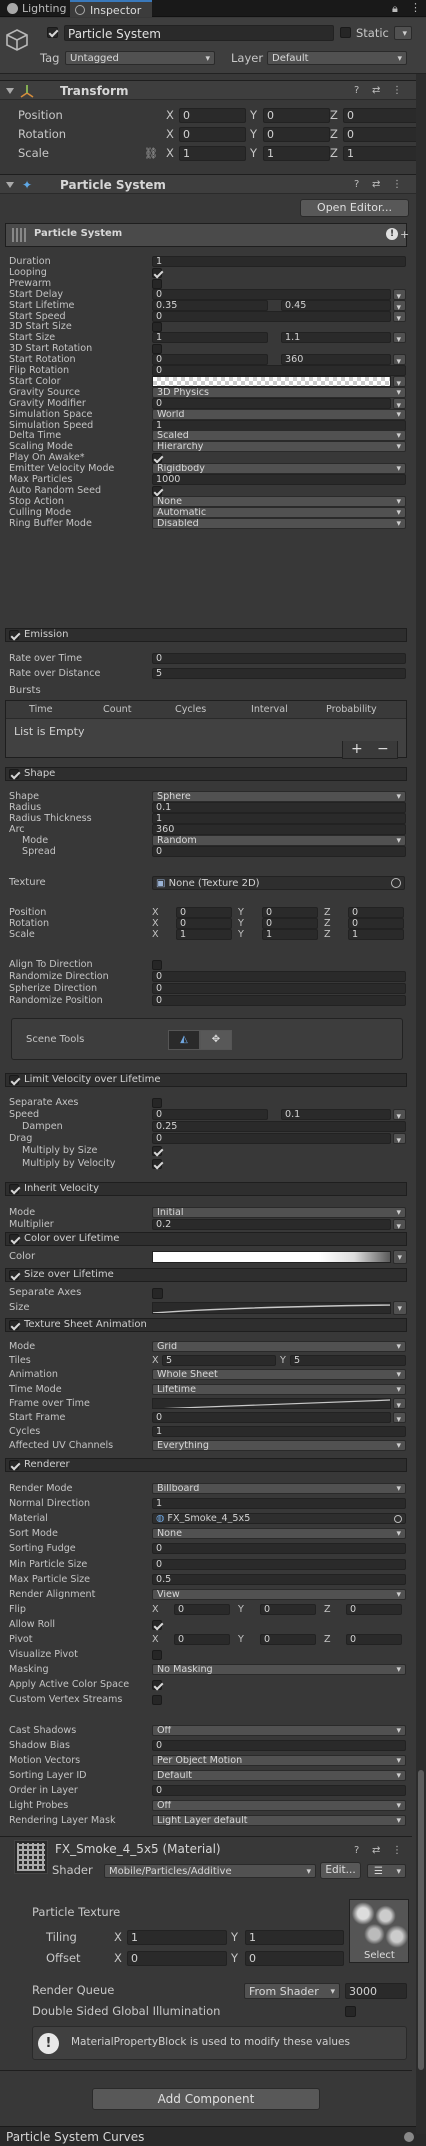 This screenshot has height=2146, width=426. Describe the element at coordinates (380, 115) in the screenshot. I see `position-z-field: 0` at that location.